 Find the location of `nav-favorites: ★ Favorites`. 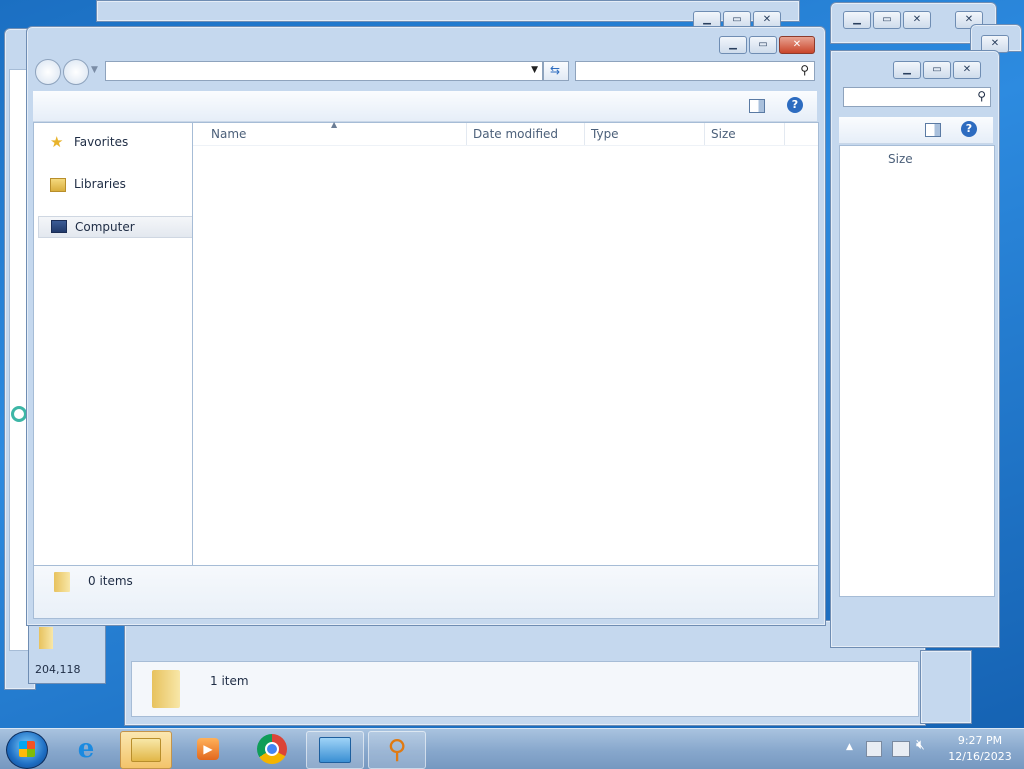

nav-favorites: ★ Favorites is located at coordinates (83, 142).